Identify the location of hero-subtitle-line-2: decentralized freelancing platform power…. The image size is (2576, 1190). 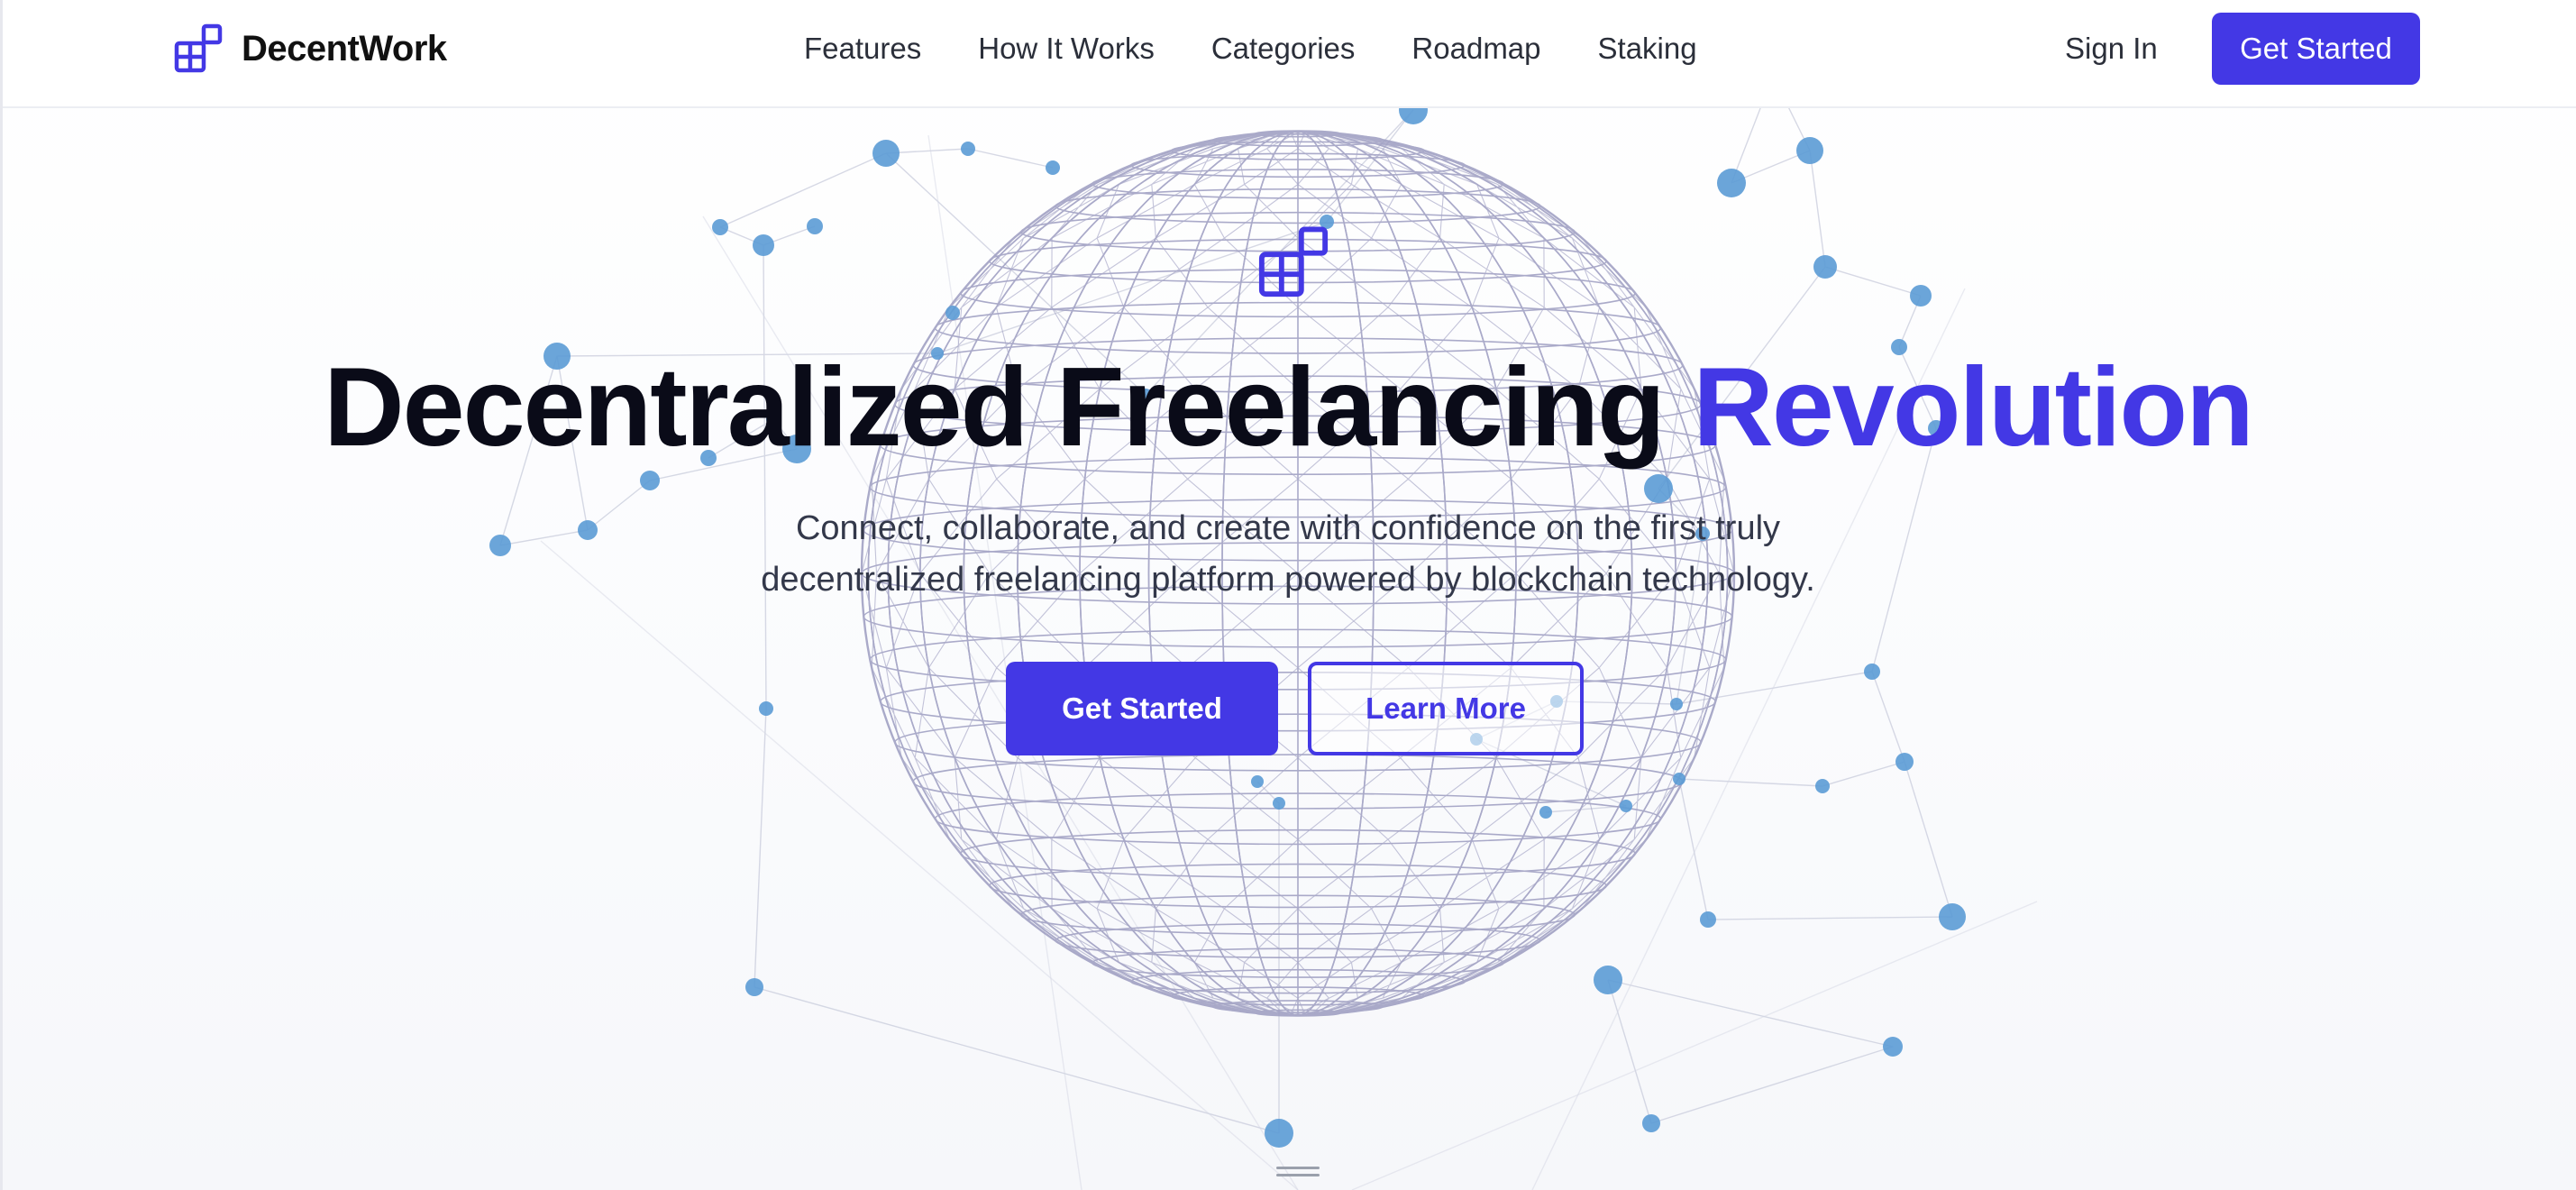
(1288, 580).